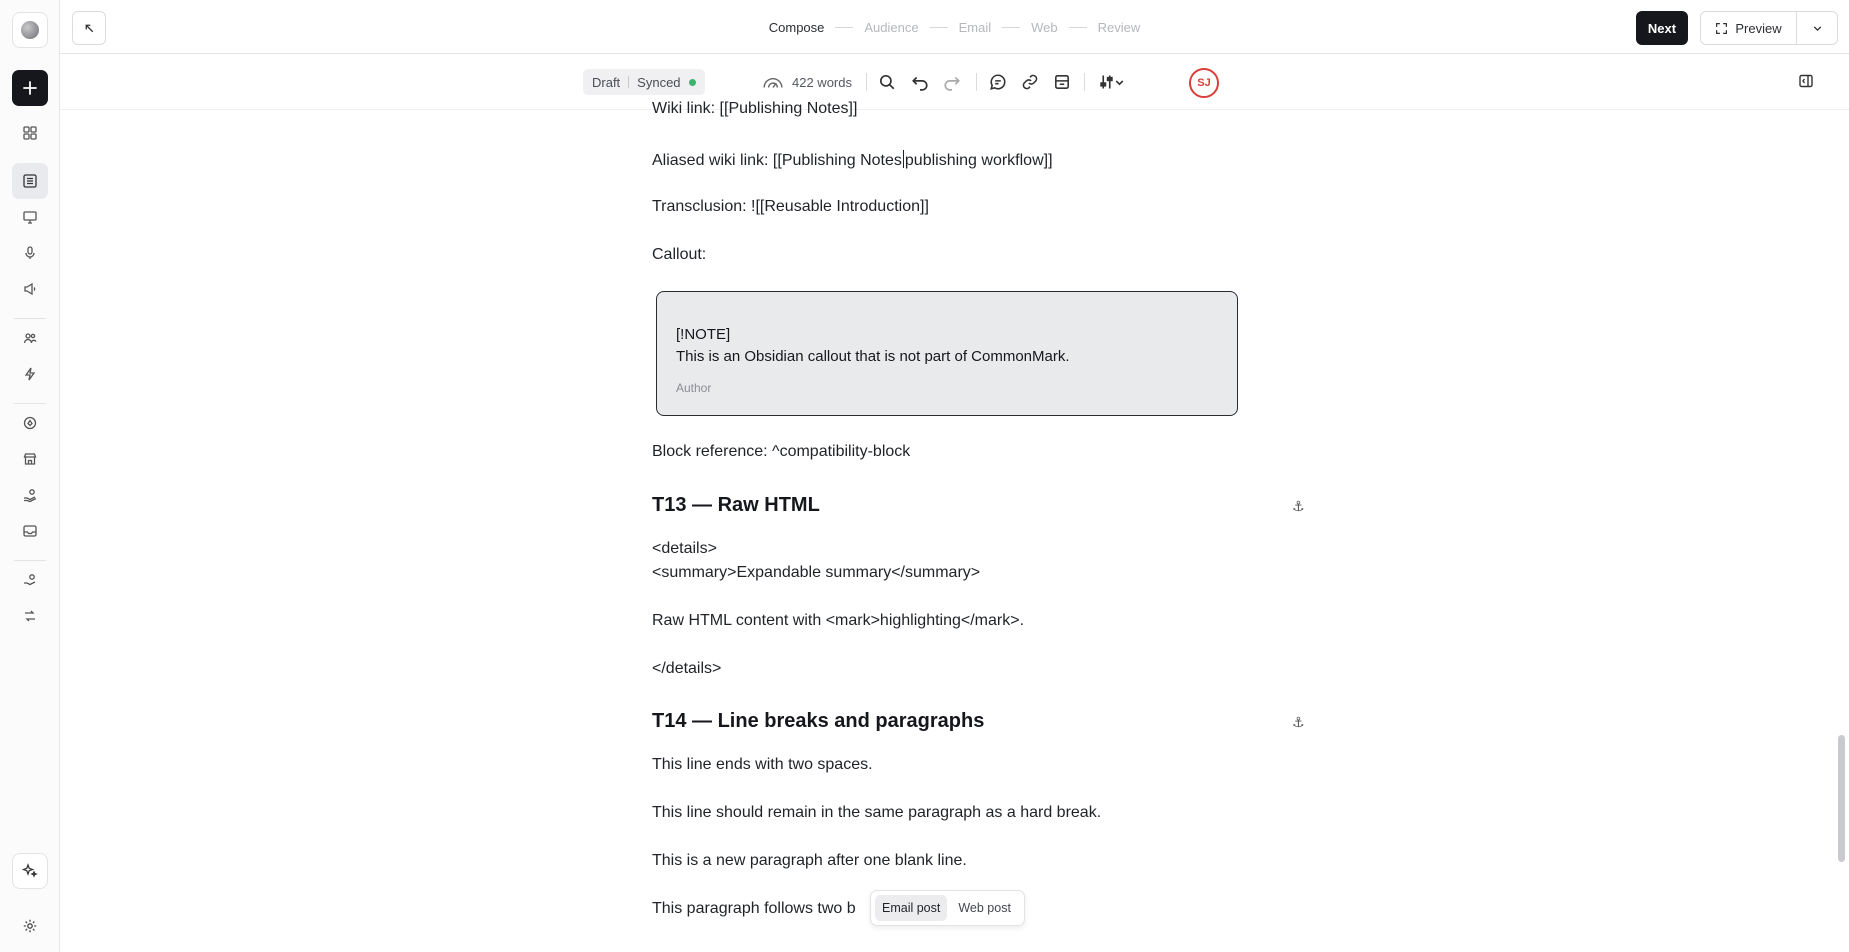 The height and width of the screenshot is (952, 1849). Describe the element at coordinates (1662, 28) in the screenshot. I see `next-button: Next` at that location.